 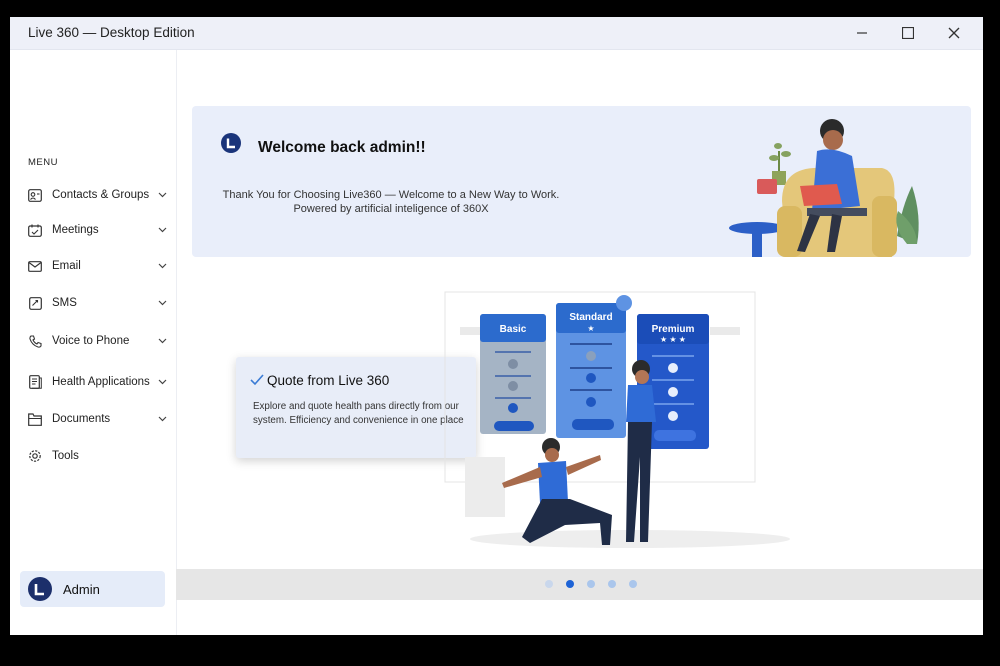 I want to click on health-icon, so click(x=35, y=382).